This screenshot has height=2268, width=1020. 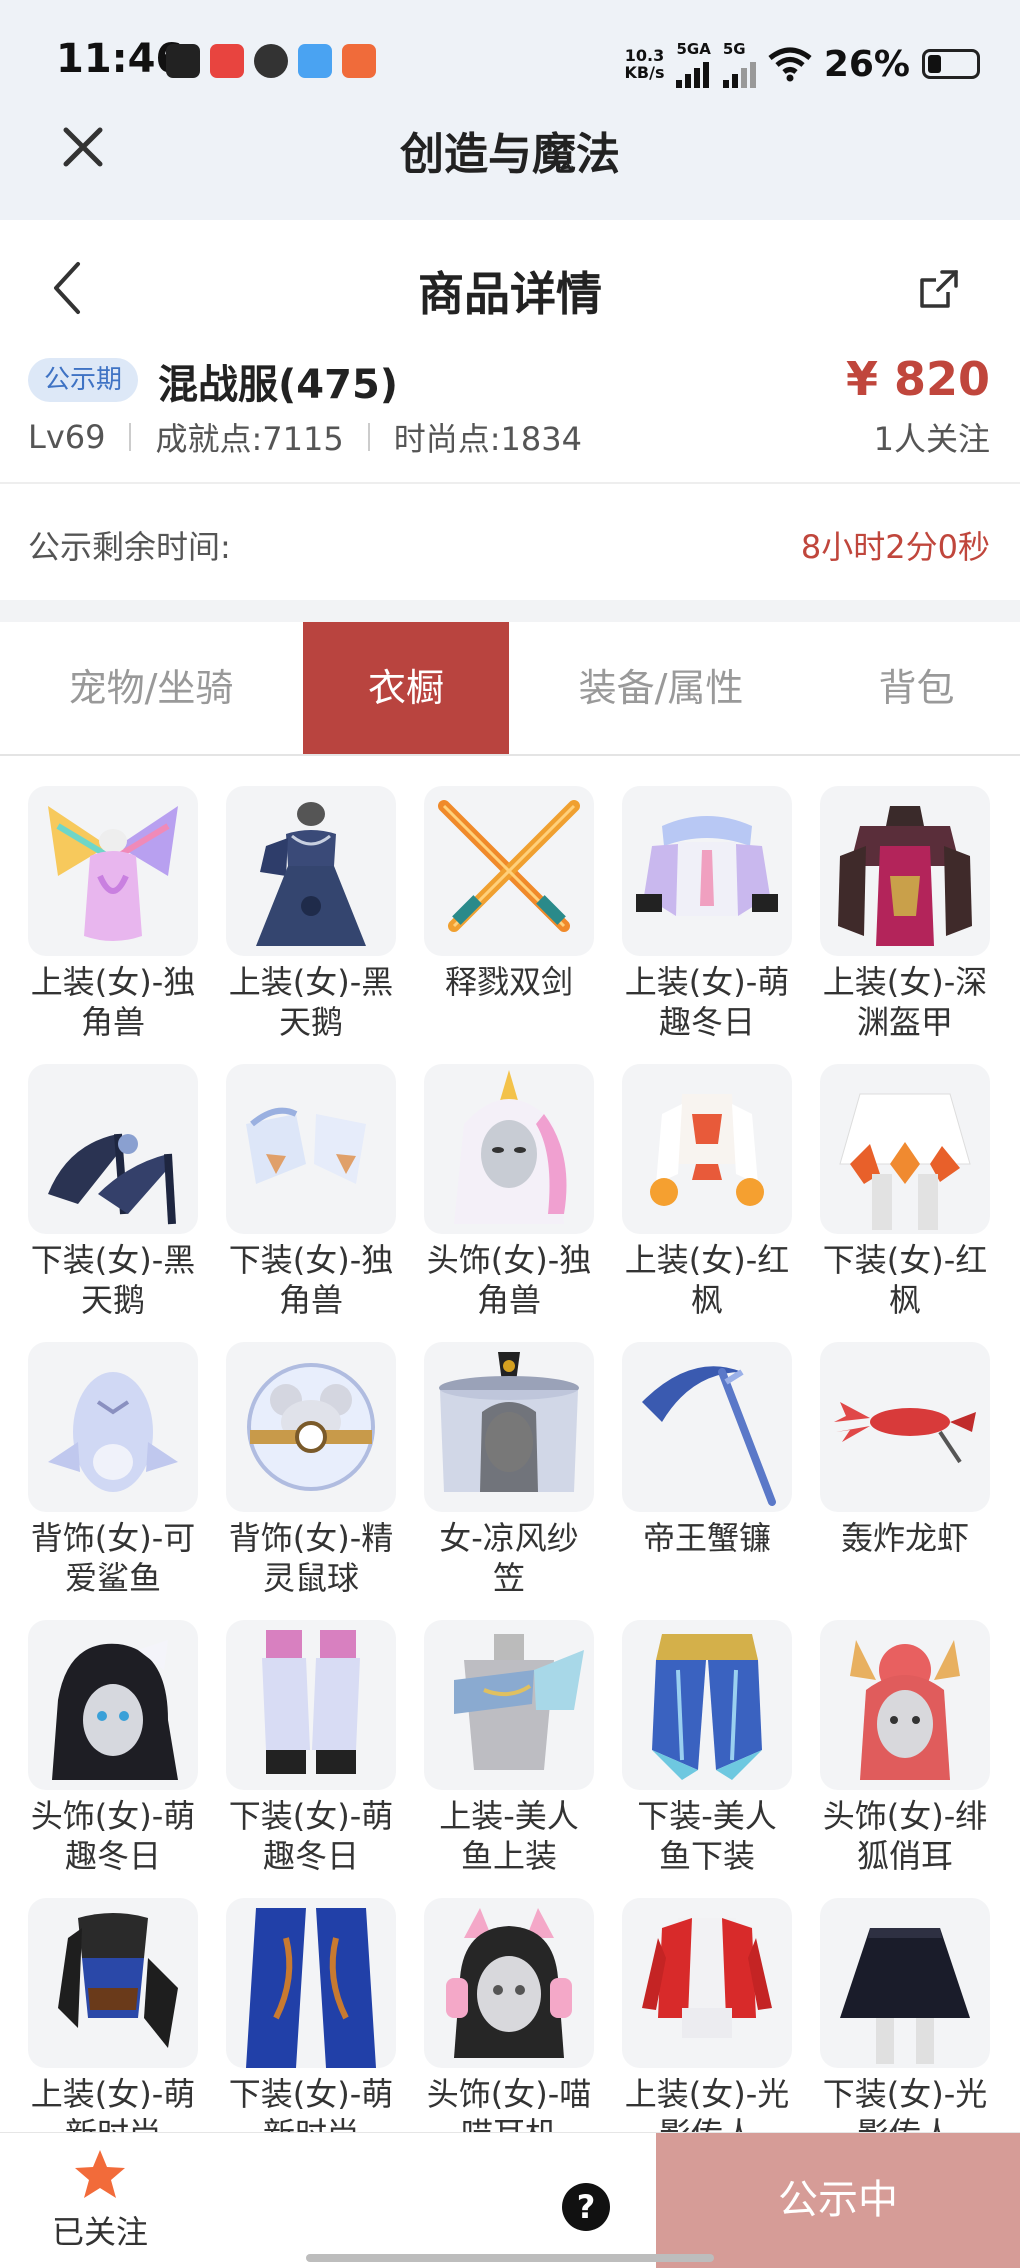 What do you see at coordinates (315, 61) in the screenshot?
I see `cloud-app-icon` at bounding box center [315, 61].